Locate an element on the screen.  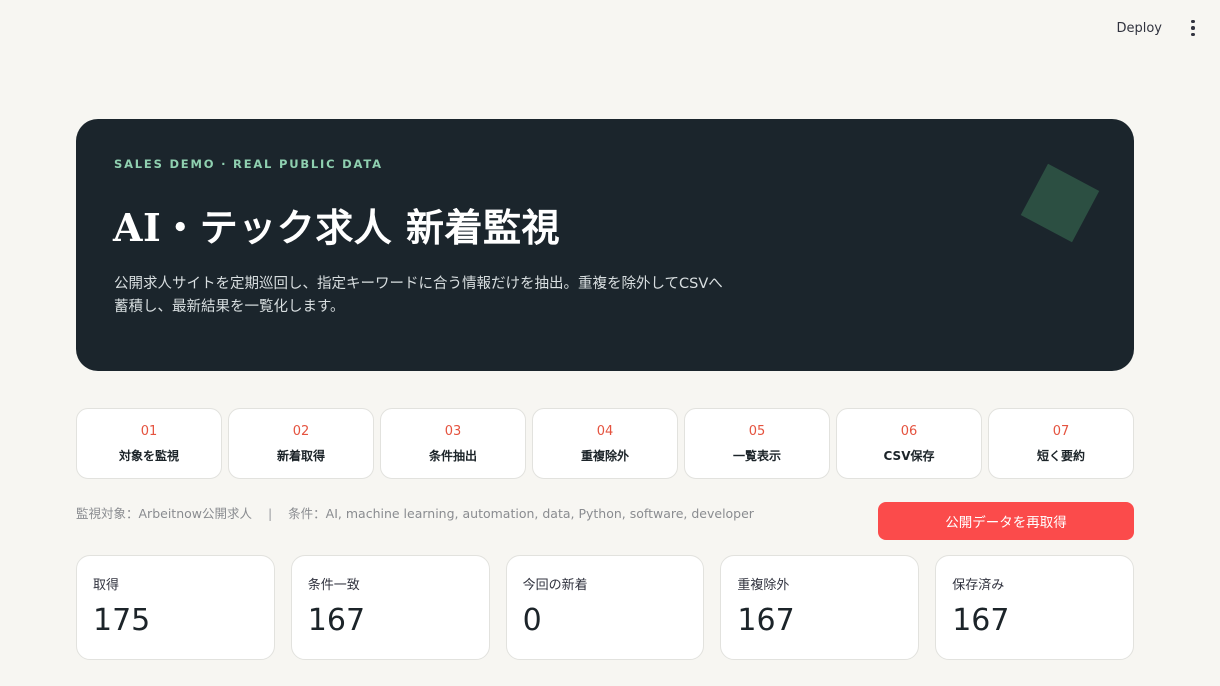
metric-label: 重複除外 is located at coordinates (763, 585).